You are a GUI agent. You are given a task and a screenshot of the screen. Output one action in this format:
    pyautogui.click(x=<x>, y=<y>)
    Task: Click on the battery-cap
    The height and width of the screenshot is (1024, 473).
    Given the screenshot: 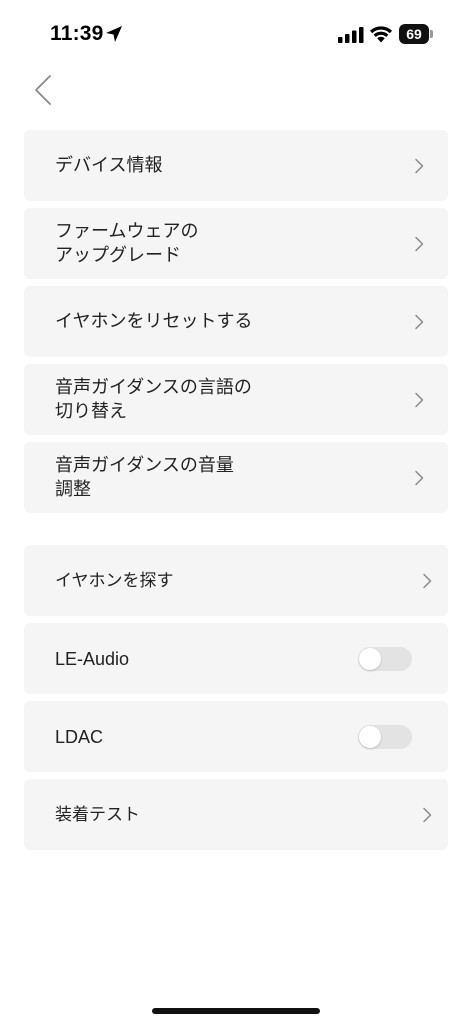 What is the action you would take?
    pyautogui.click(x=431, y=34)
    